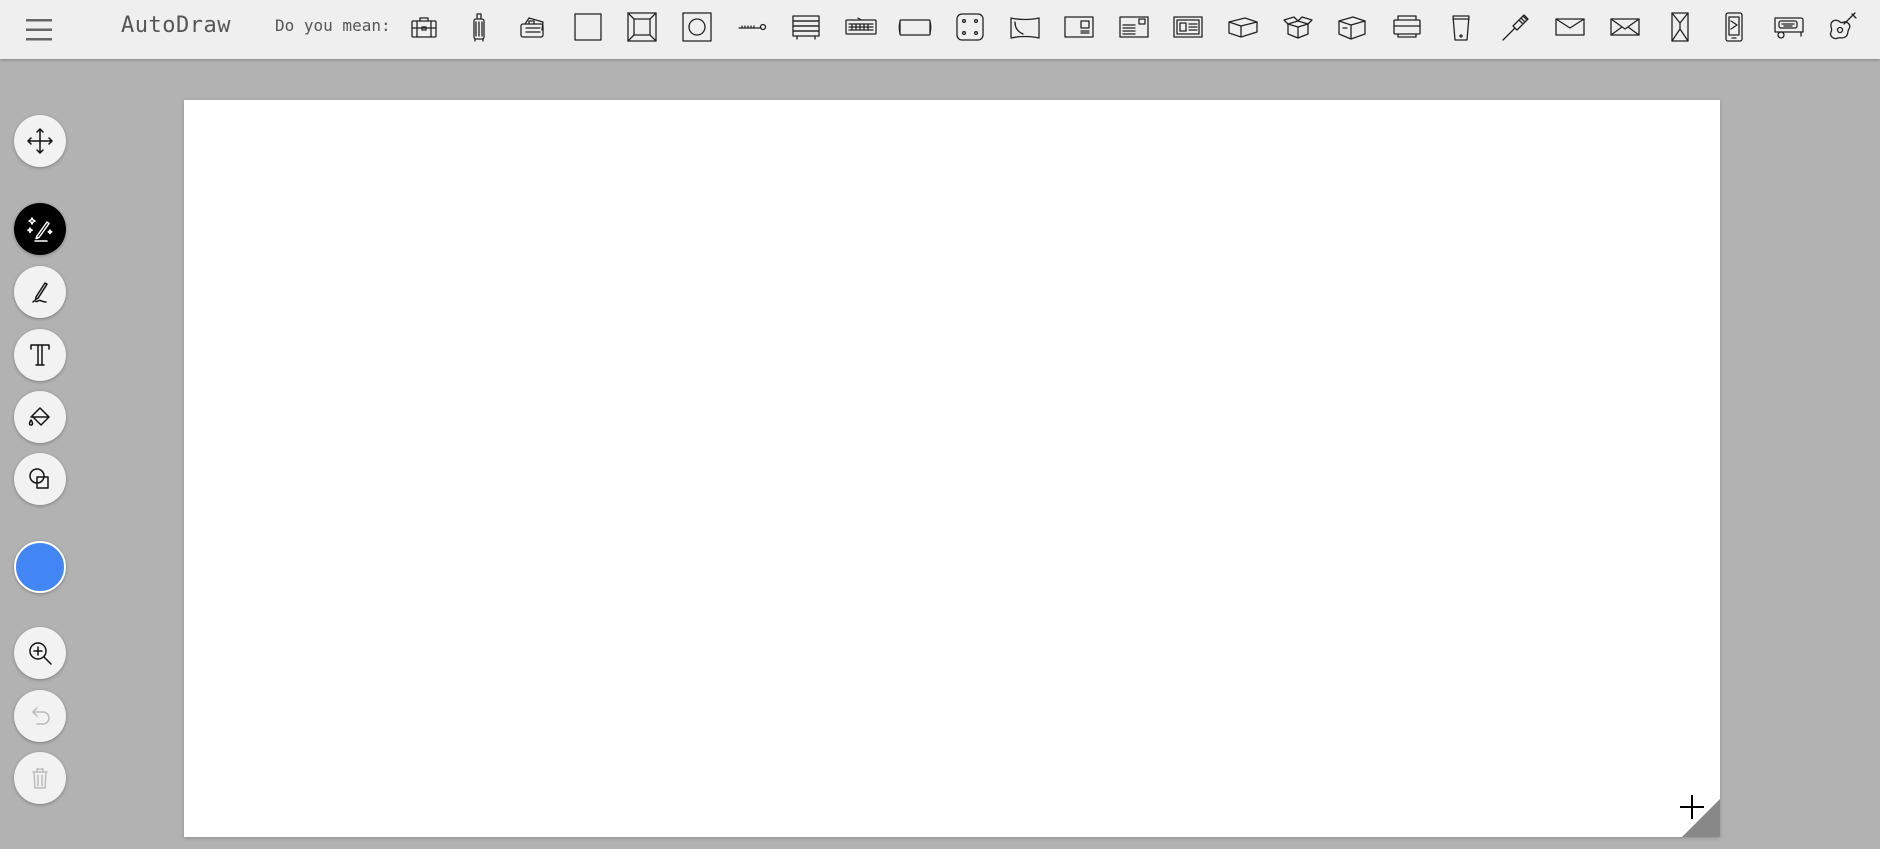 The height and width of the screenshot is (849, 1880). I want to click on pencil-icon, so click(40, 292).